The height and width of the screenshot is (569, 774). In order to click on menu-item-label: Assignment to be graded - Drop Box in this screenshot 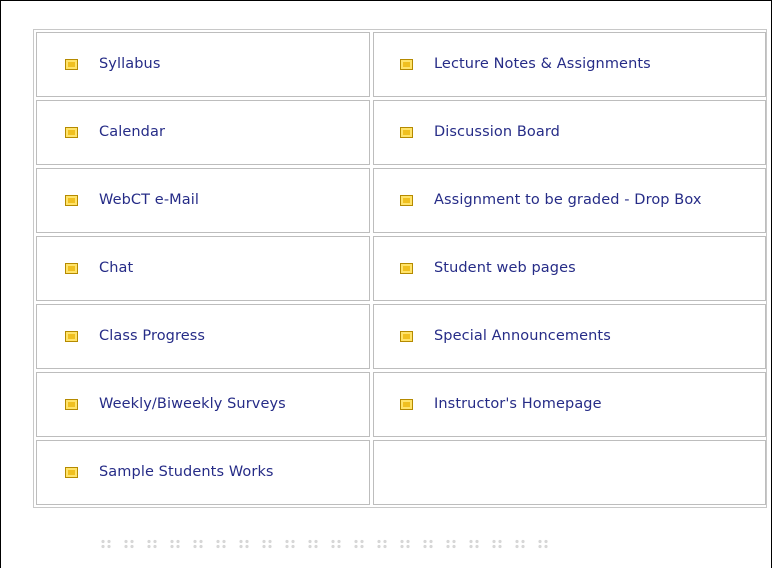, I will do `click(568, 200)`.